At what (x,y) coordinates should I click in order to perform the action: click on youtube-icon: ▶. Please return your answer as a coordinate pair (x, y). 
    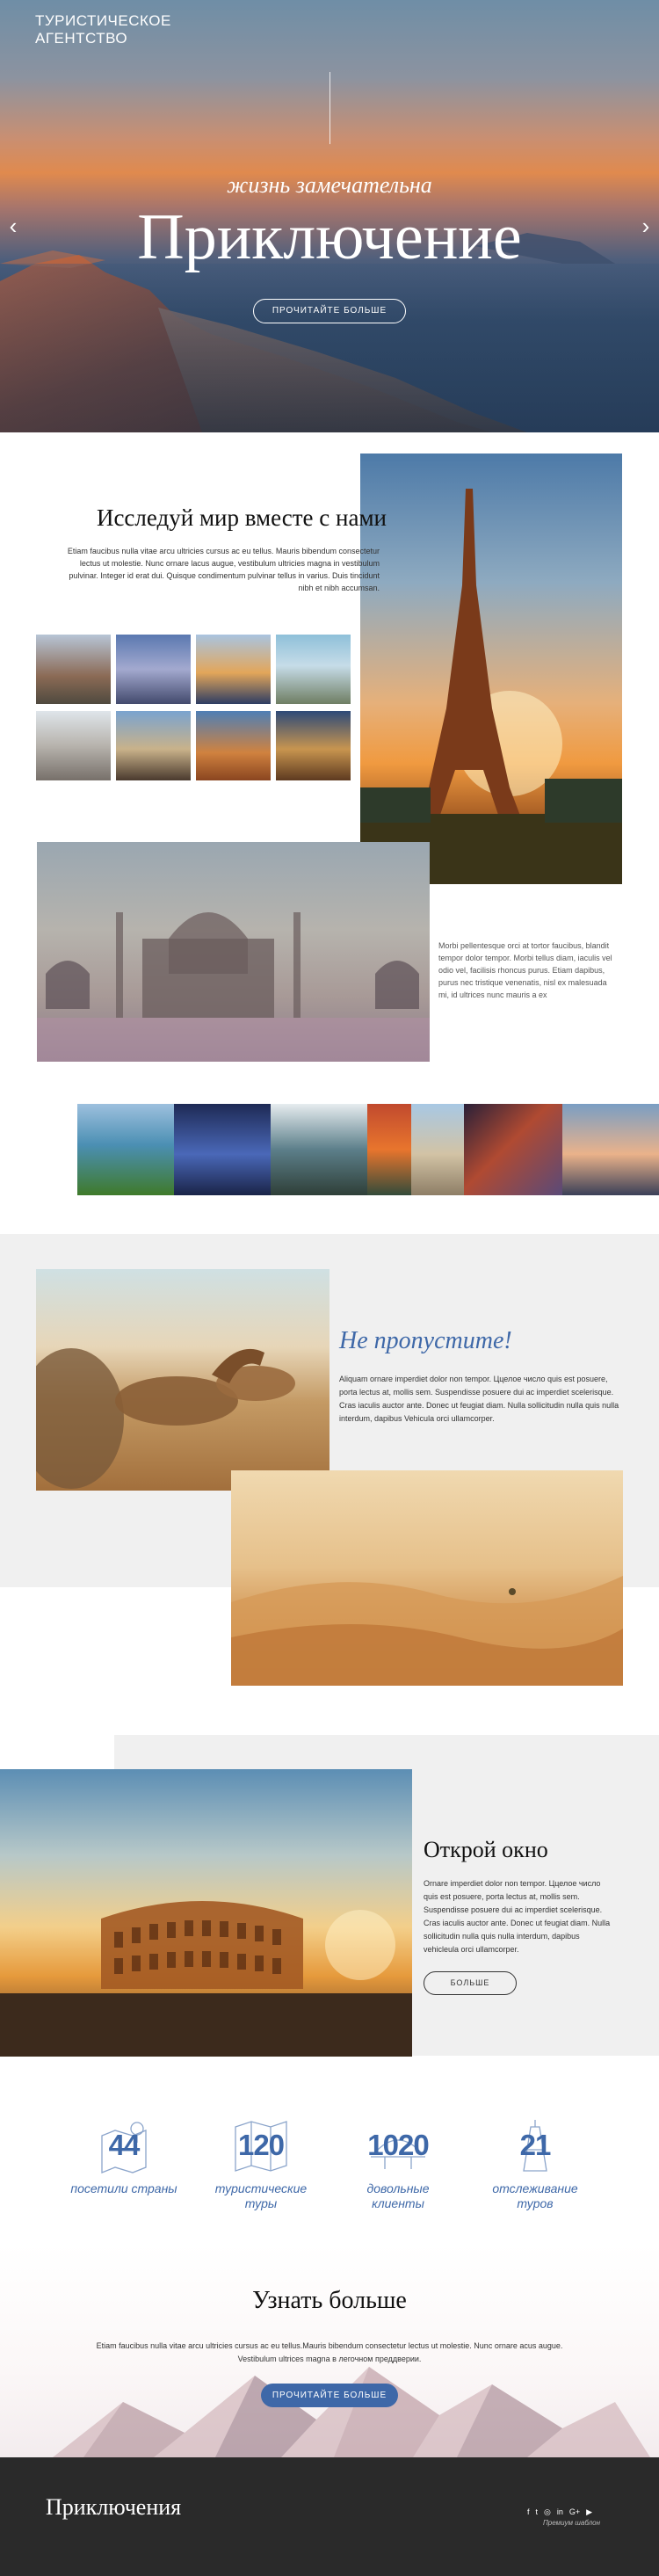
    Looking at the image, I should click on (589, 2512).